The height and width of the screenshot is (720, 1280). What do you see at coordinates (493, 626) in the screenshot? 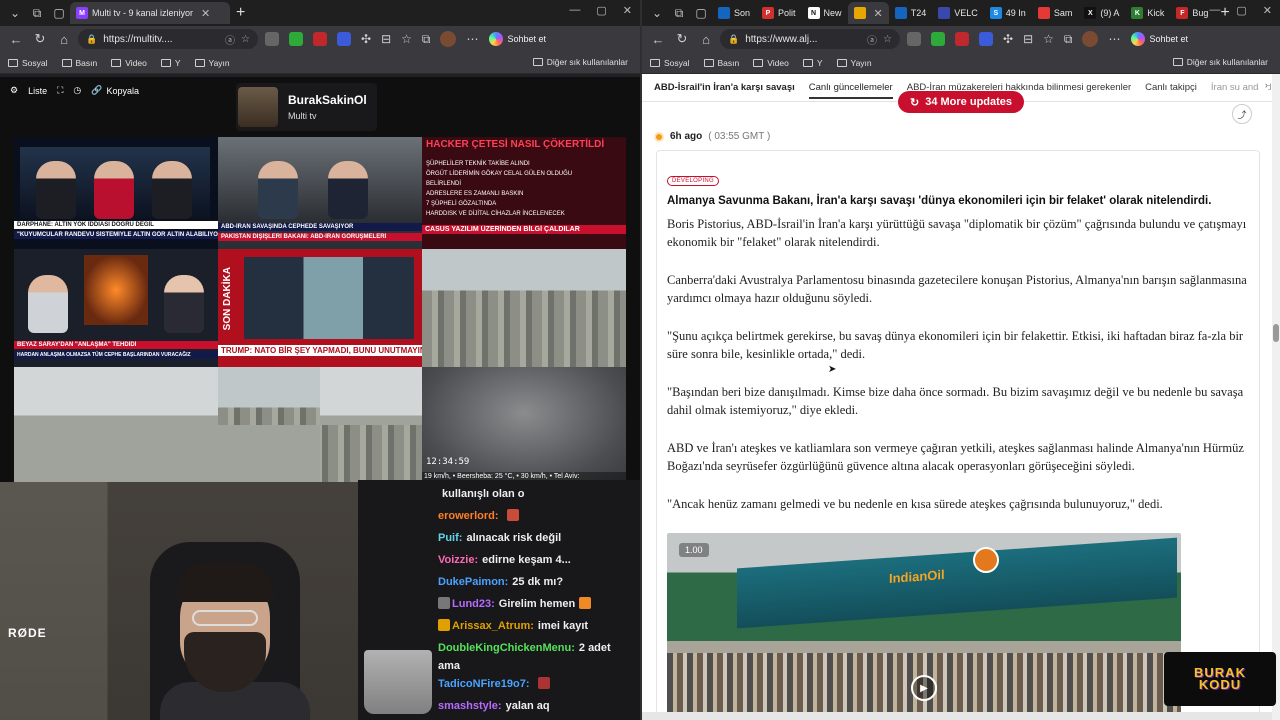
I see `chat-user: Arissax_Atrum:` at bounding box center [493, 626].